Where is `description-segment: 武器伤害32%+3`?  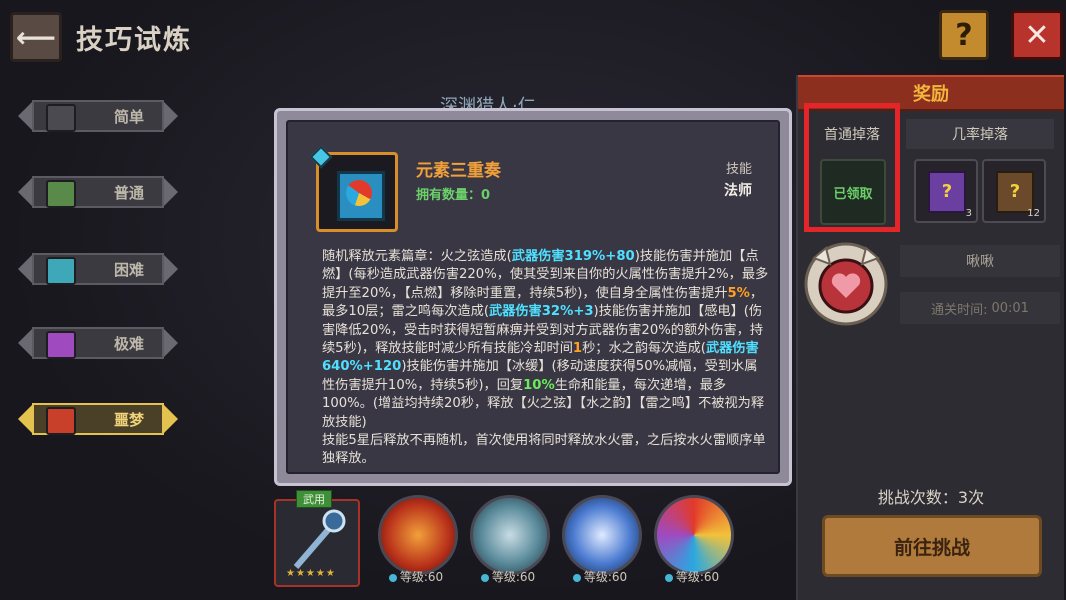 description-segment: 武器伤害32%+3 is located at coordinates (541, 312).